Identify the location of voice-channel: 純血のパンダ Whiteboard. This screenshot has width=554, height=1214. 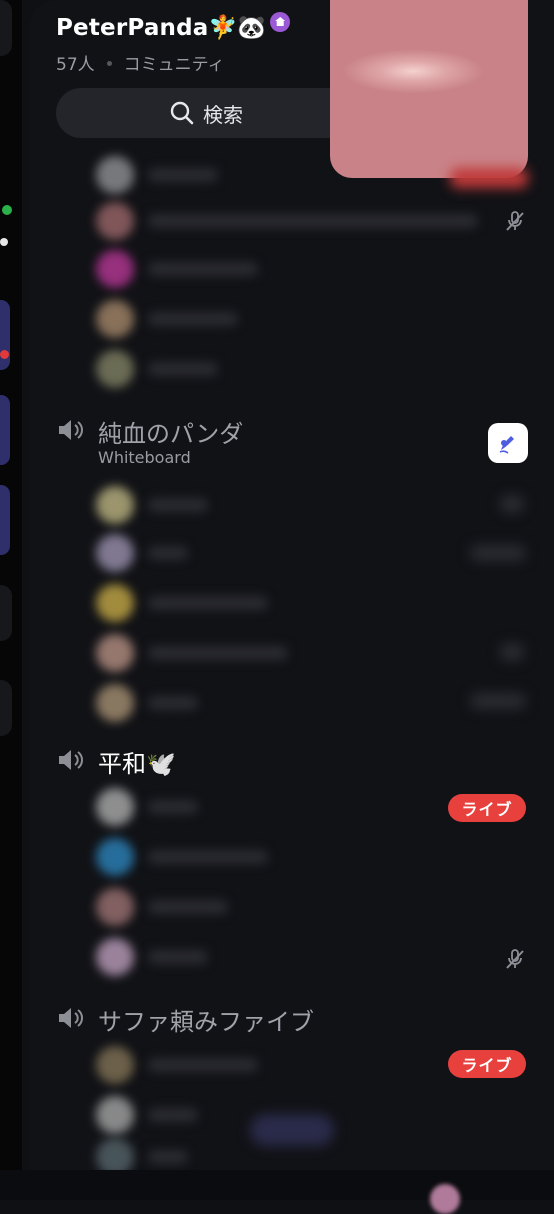
(150, 440).